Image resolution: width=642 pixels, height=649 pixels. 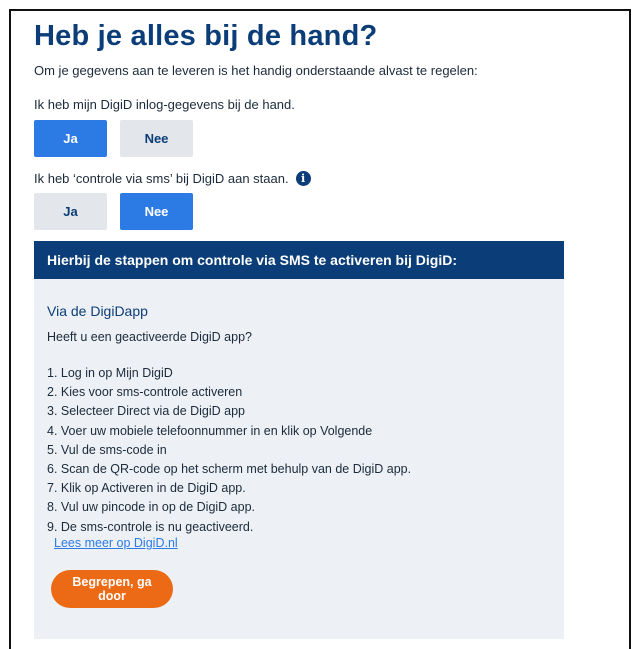 What do you see at coordinates (151, 507) in the screenshot?
I see `step-item: 8. Vul uw pincode in op de DigiD app.` at bounding box center [151, 507].